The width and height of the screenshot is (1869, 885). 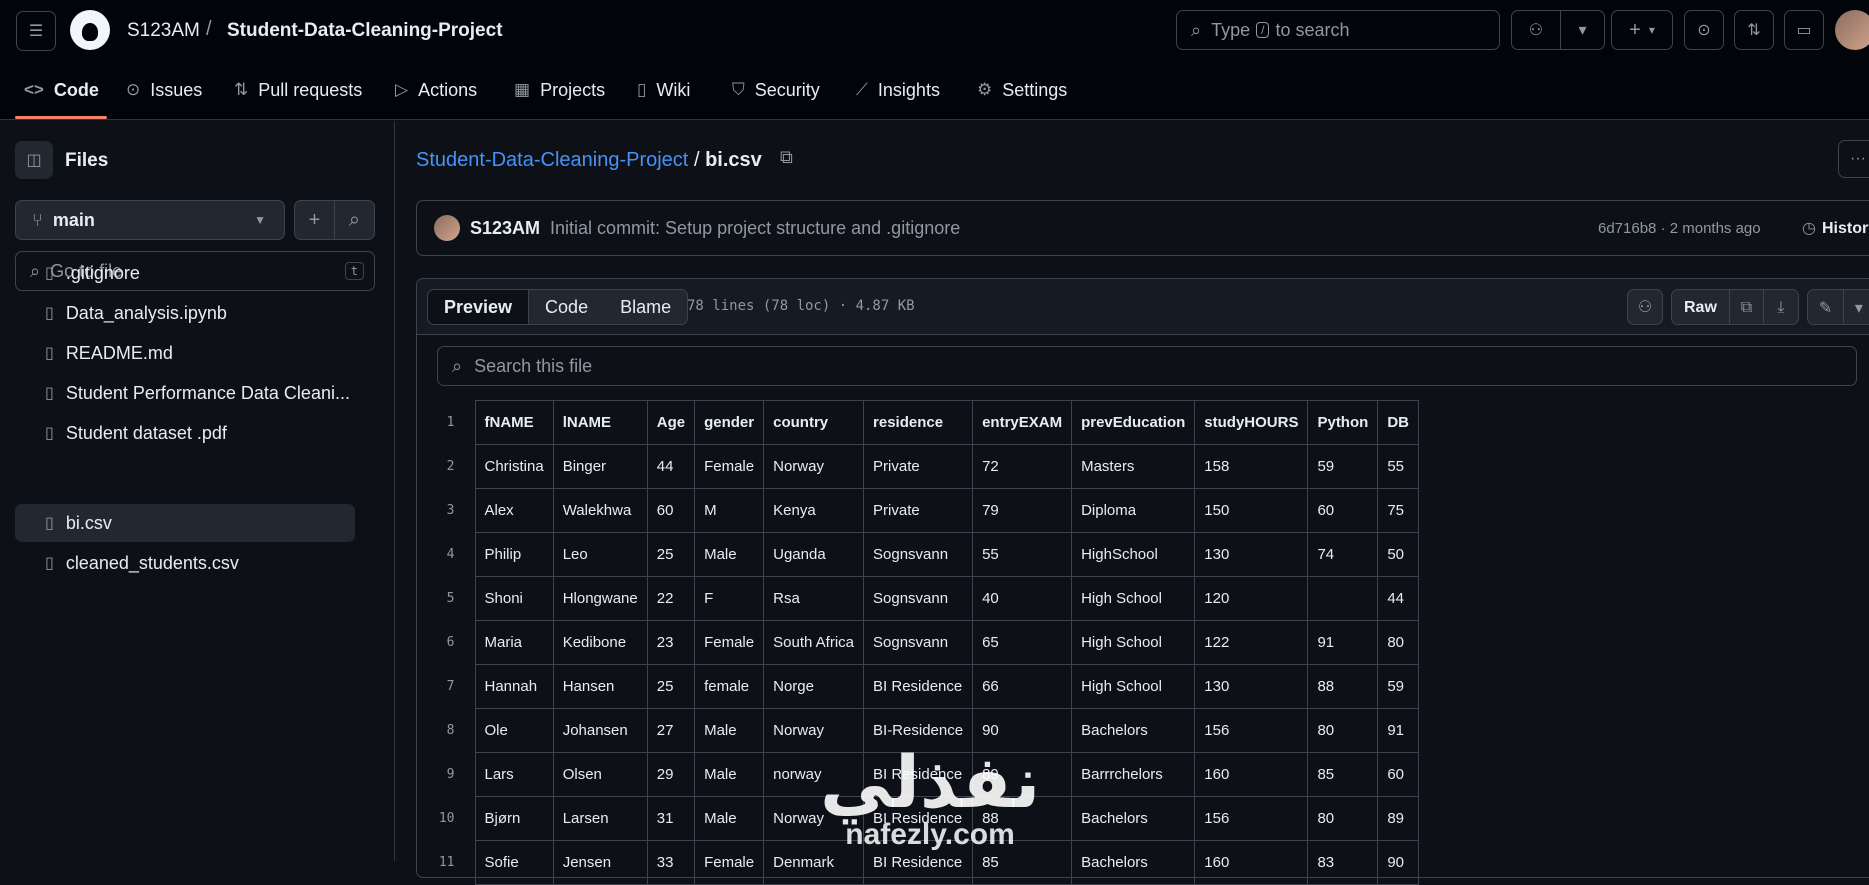 I want to click on table-cell: Hansen, so click(x=600, y=686).